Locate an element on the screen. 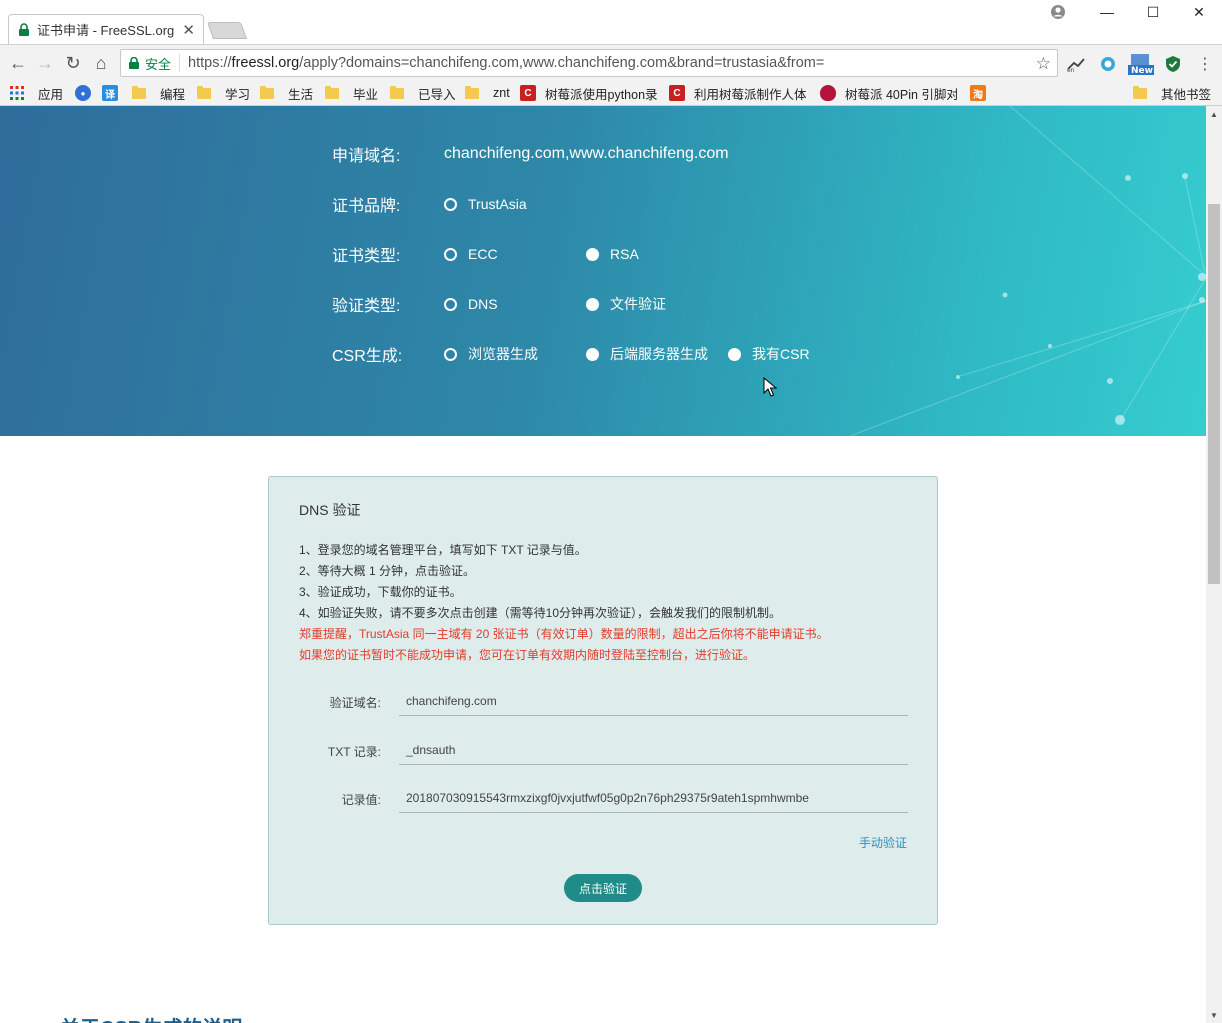 This screenshot has width=1222, height=1023. svg-text: New is located at coordinates (1142, 70).